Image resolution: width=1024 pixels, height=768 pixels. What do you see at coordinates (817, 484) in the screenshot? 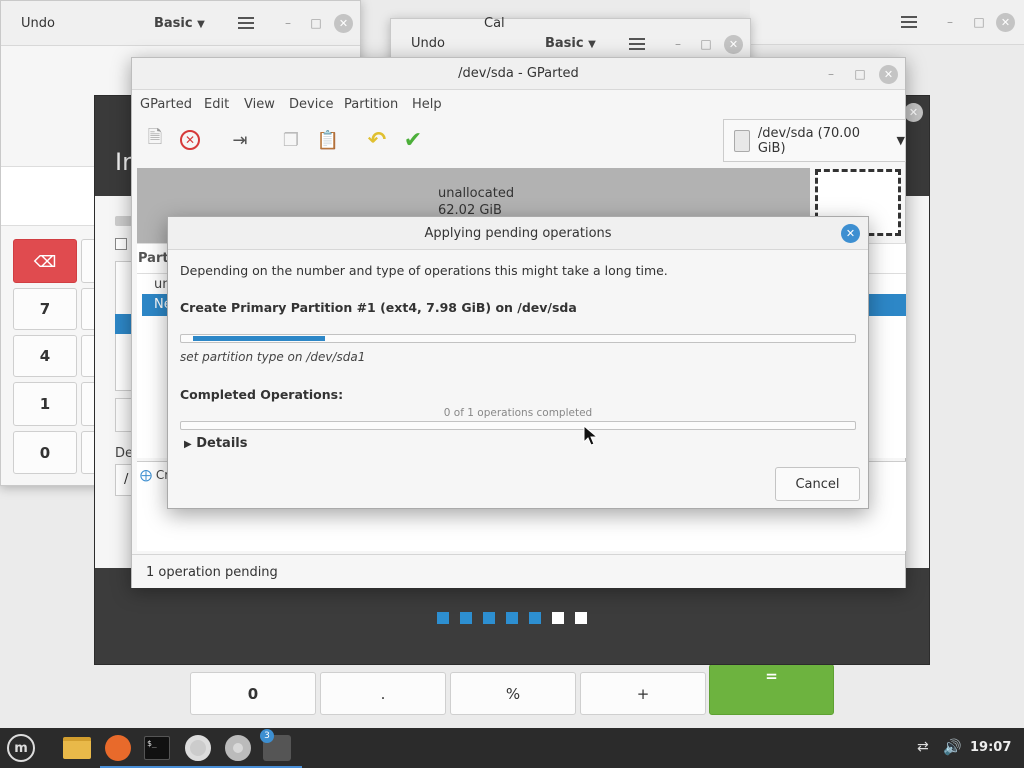
I see `cancel-button: Cancel` at bounding box center [817, 484].